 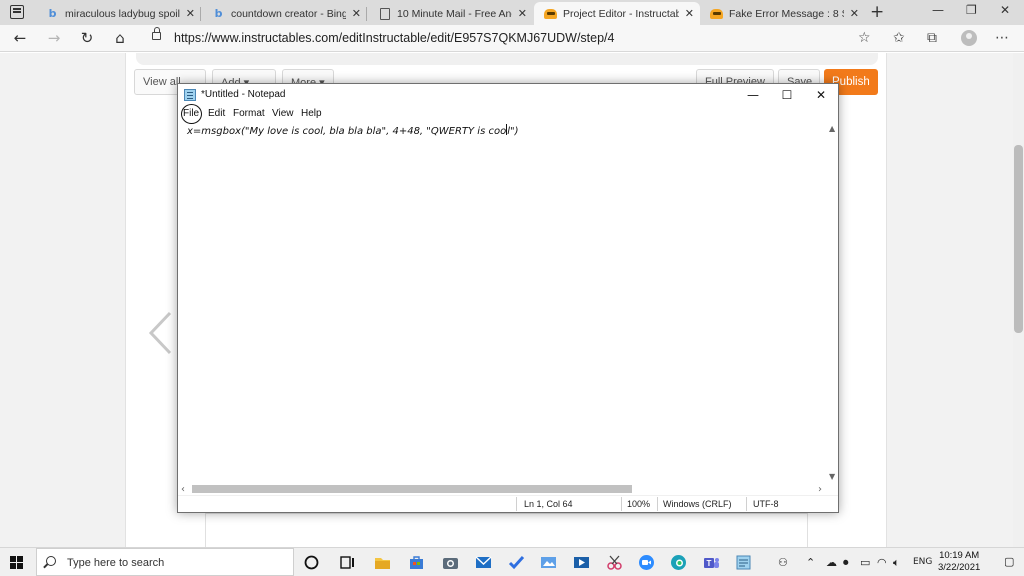 What do you see at coordinates (311, 113) in the screenshot?
I see `menu-help: Help` at bounding box center [311, 113].